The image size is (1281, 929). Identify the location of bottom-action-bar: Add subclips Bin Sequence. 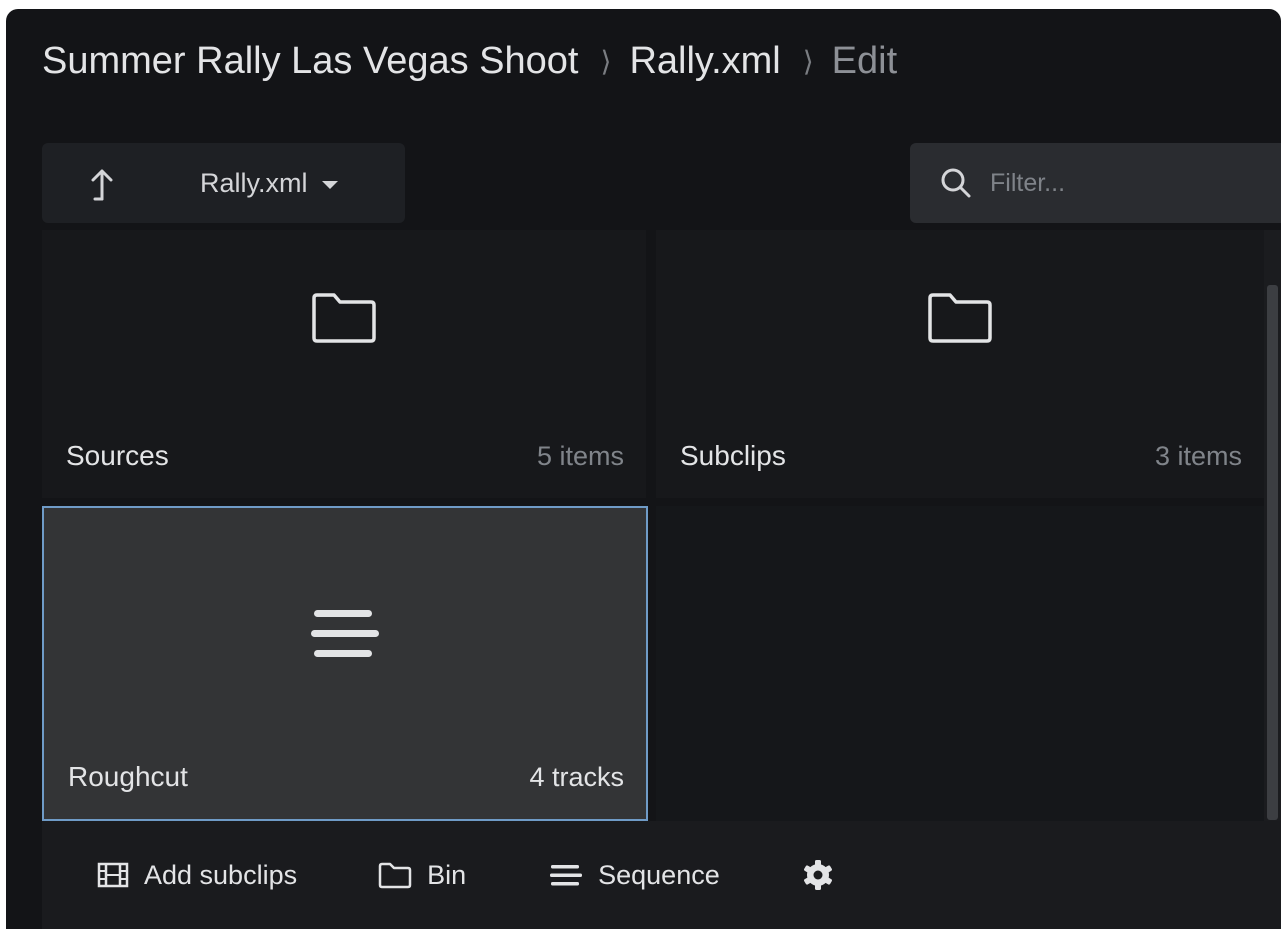
(661, 875).